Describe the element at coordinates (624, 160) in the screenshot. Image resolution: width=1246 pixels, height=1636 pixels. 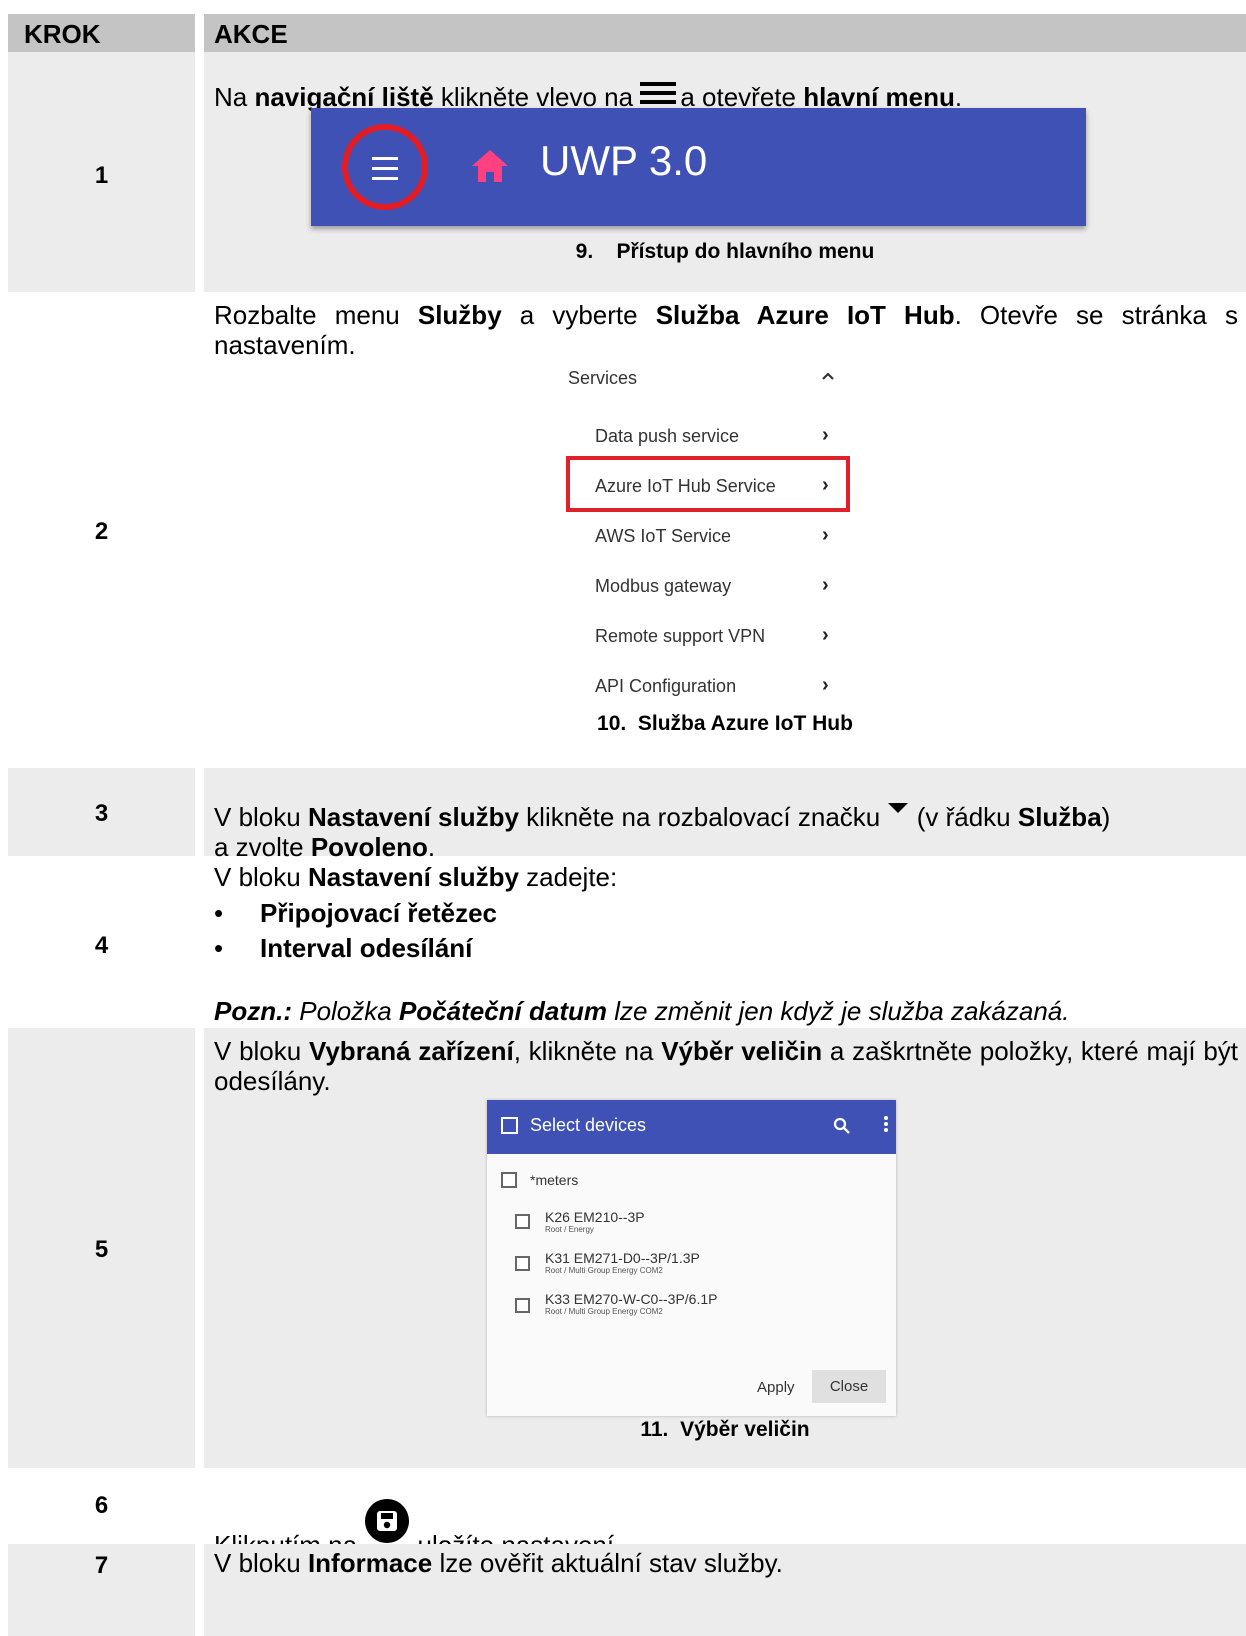
I see `app-title: UWP 3.0` at that location.